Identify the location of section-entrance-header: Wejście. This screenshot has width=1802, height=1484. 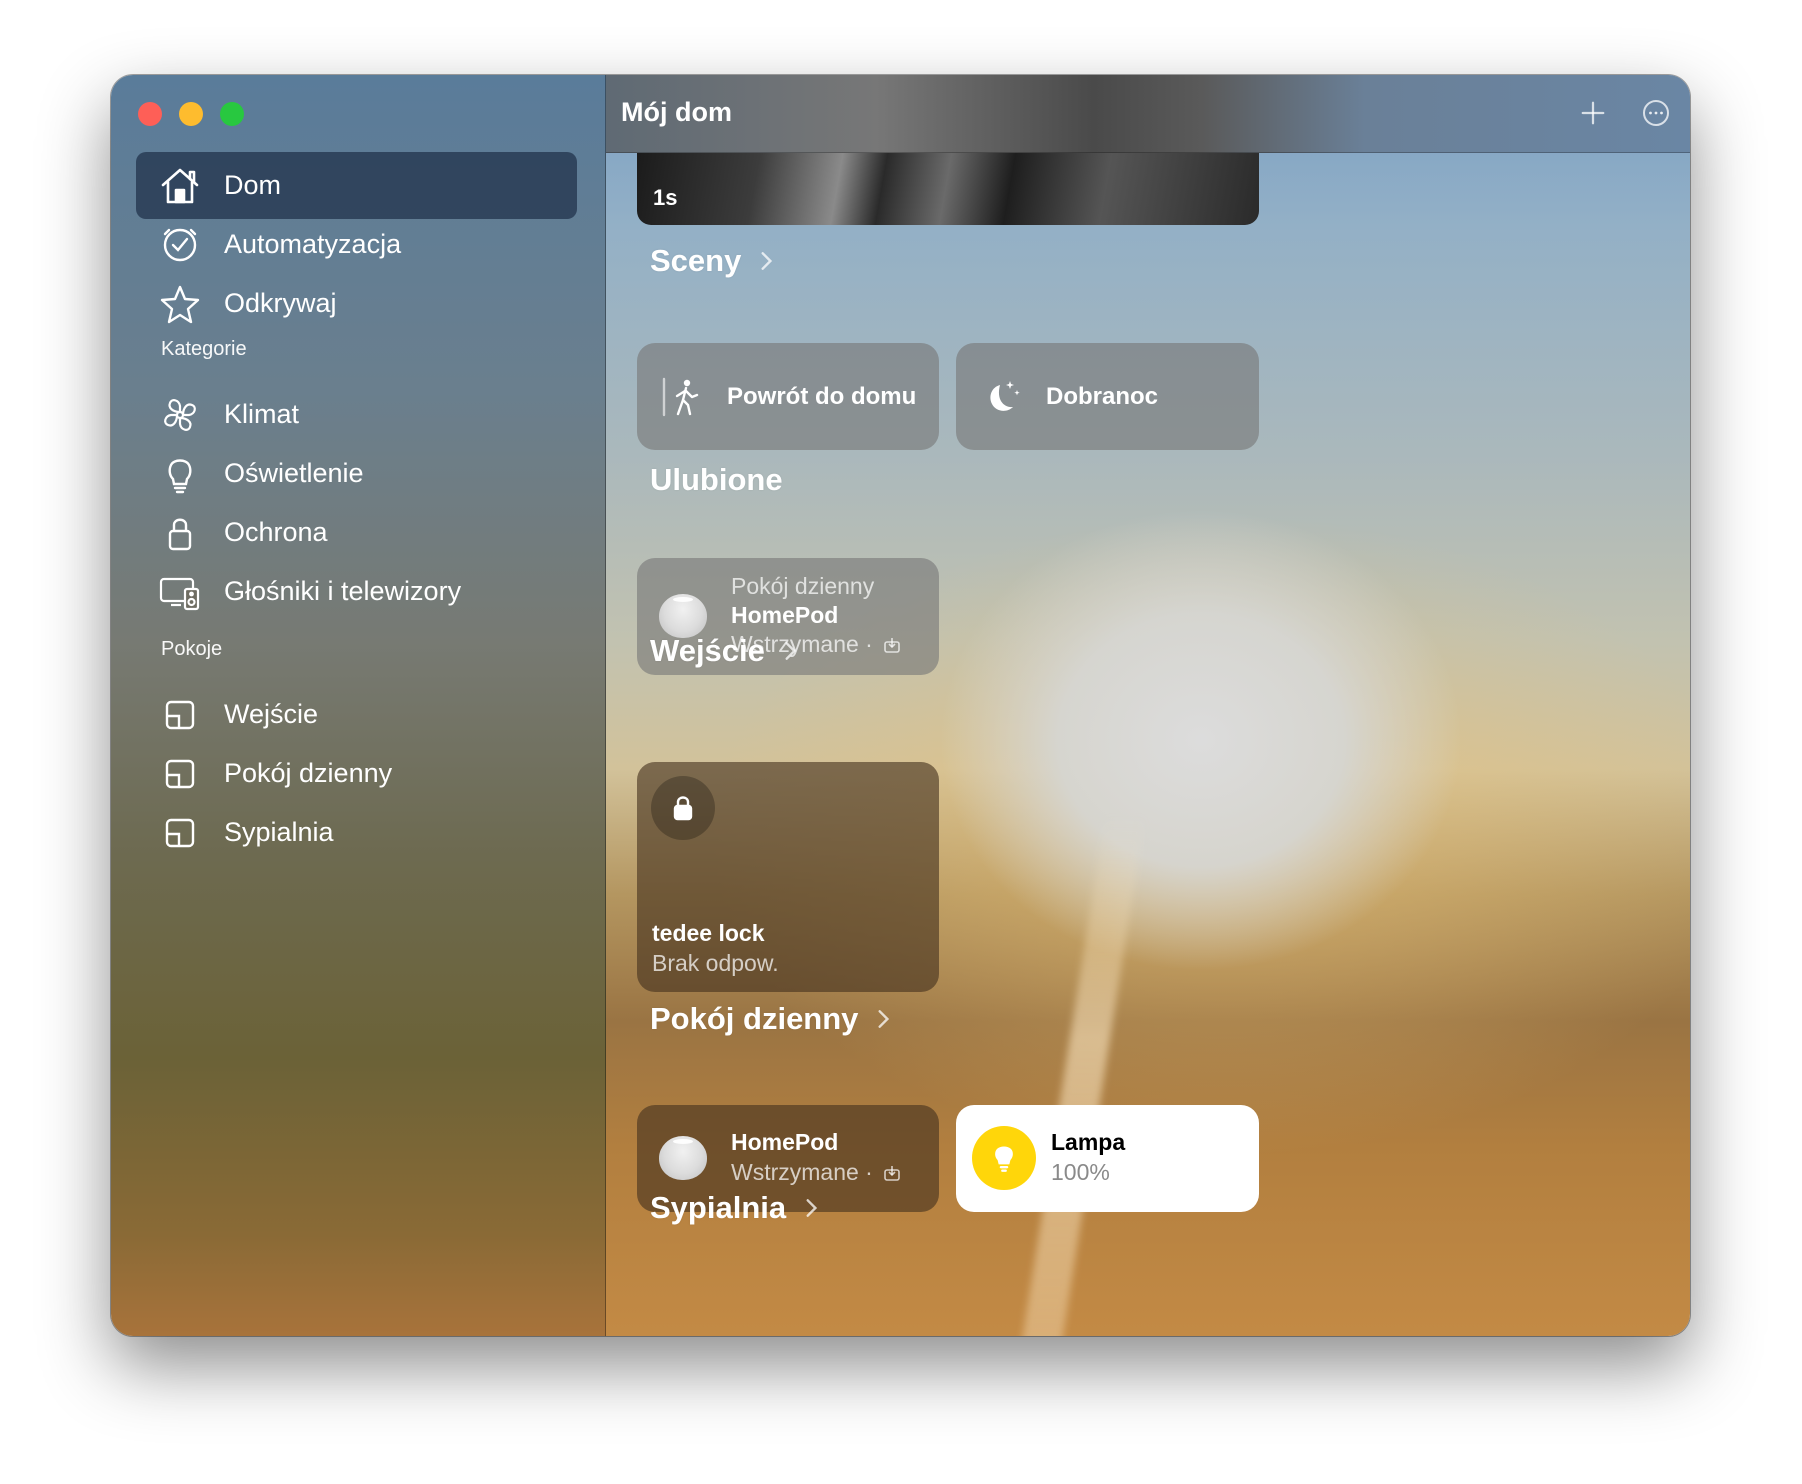
(725, 651).